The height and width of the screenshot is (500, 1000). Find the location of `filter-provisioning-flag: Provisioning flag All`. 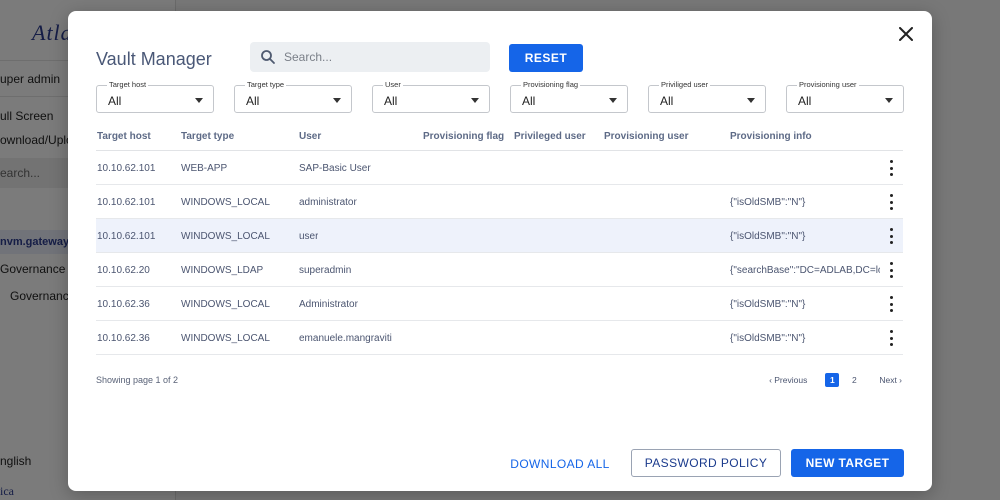

filter-provisioning-flag: Provisioning flag All is located at coordinates (569, 96).